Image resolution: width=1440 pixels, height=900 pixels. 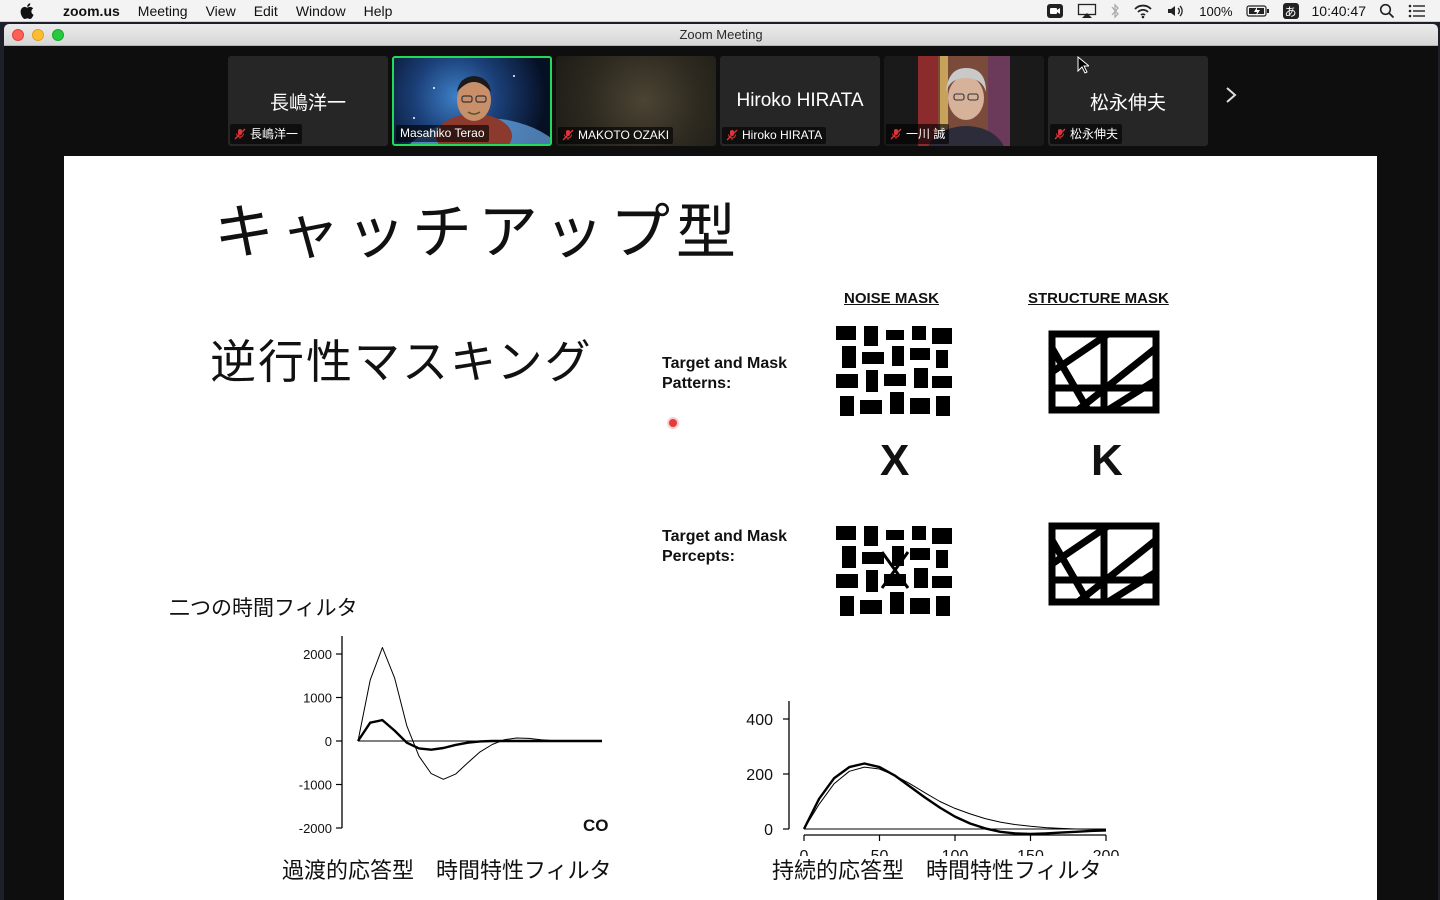 I want to click on noise-mask-pattern, so click(x=894, y=371).